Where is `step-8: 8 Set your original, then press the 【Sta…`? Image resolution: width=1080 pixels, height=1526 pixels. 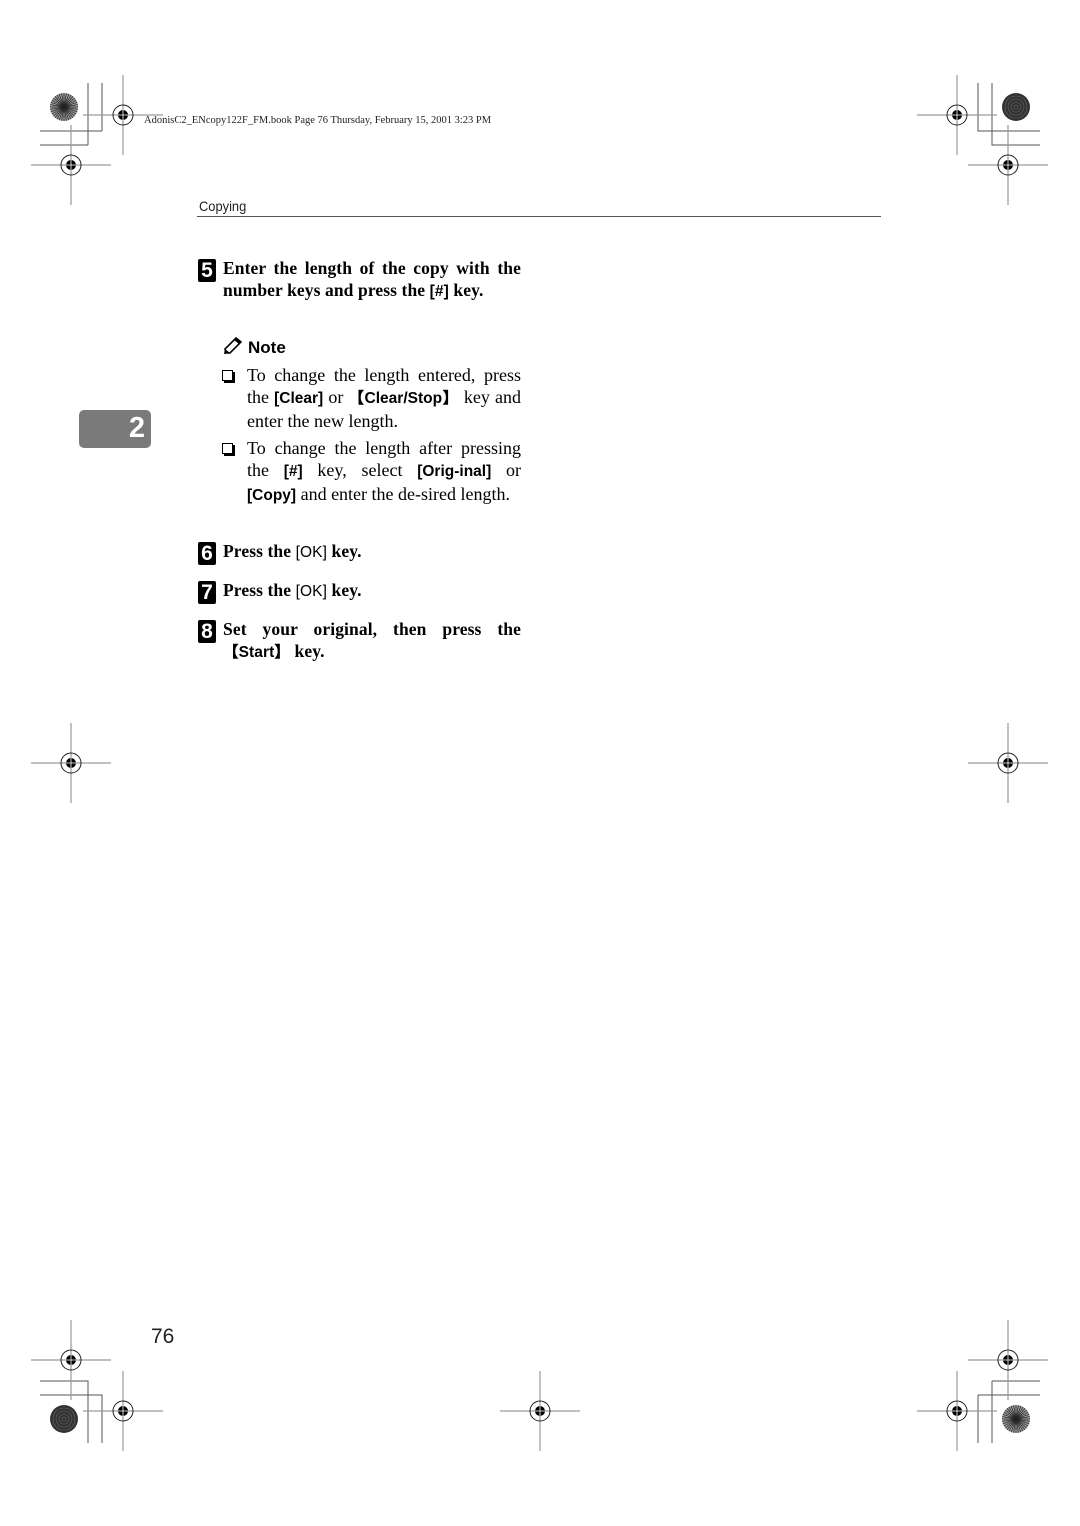 step-8: 8 Set your original, then press the 【Sta… is located at coordinates (359, 641).